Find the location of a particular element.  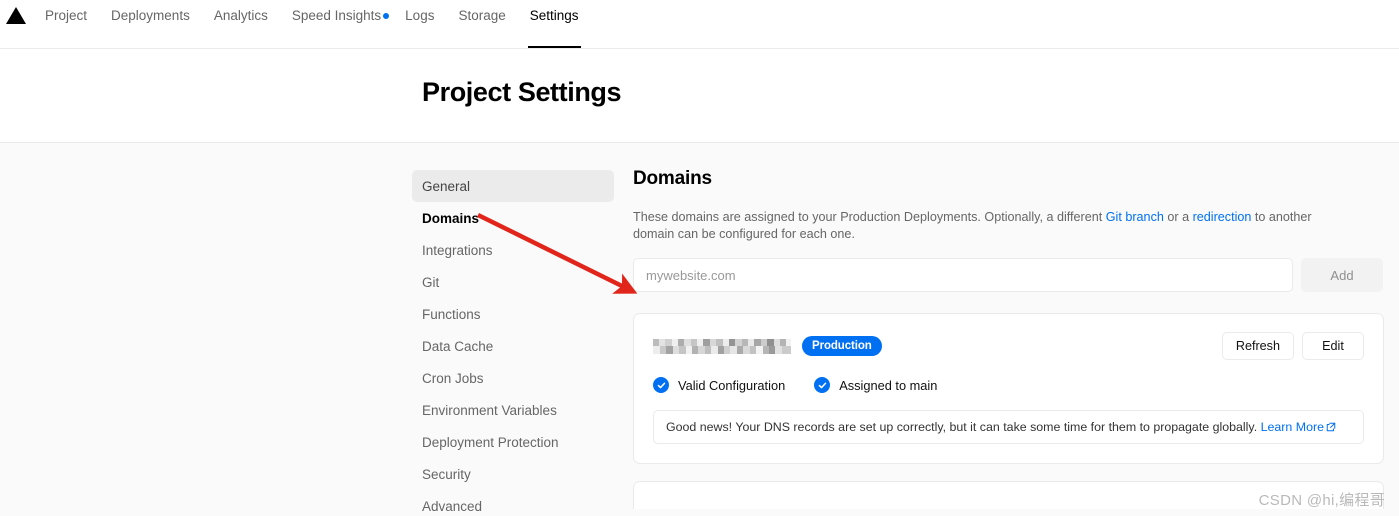

status-valid-configuration: Valid Configuration is located at coordinates (719, 385).